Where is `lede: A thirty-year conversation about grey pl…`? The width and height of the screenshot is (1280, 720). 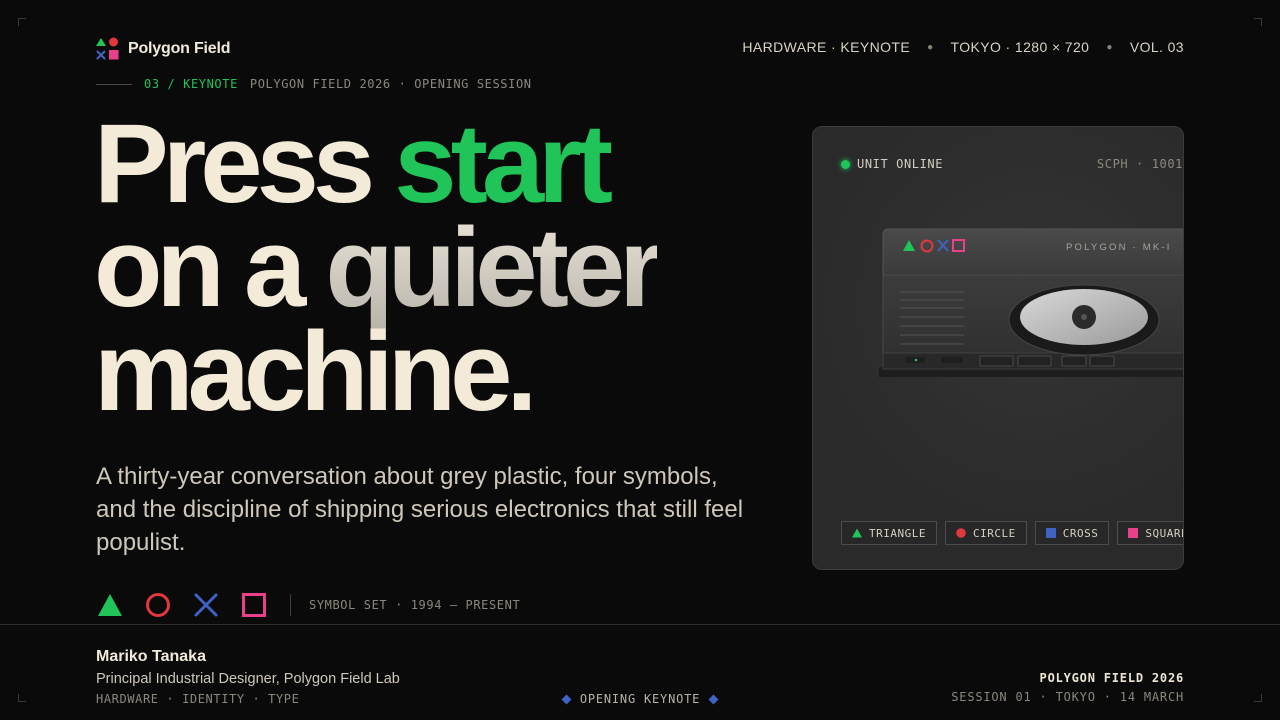
lede: A thirty-year conversation about grey pl… is located at coordinates (420, 509).